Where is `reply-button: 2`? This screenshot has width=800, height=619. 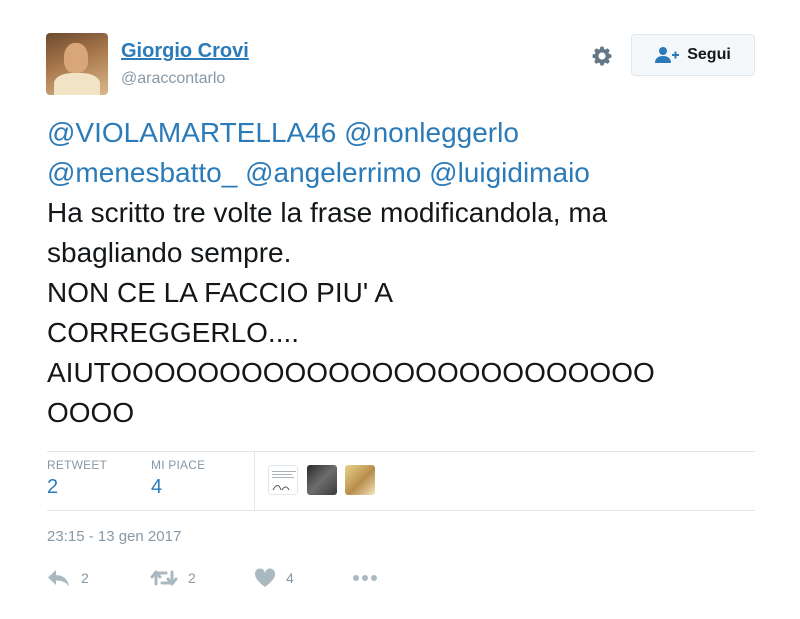
reply-button: 2 is located at coordinates (68, 578).